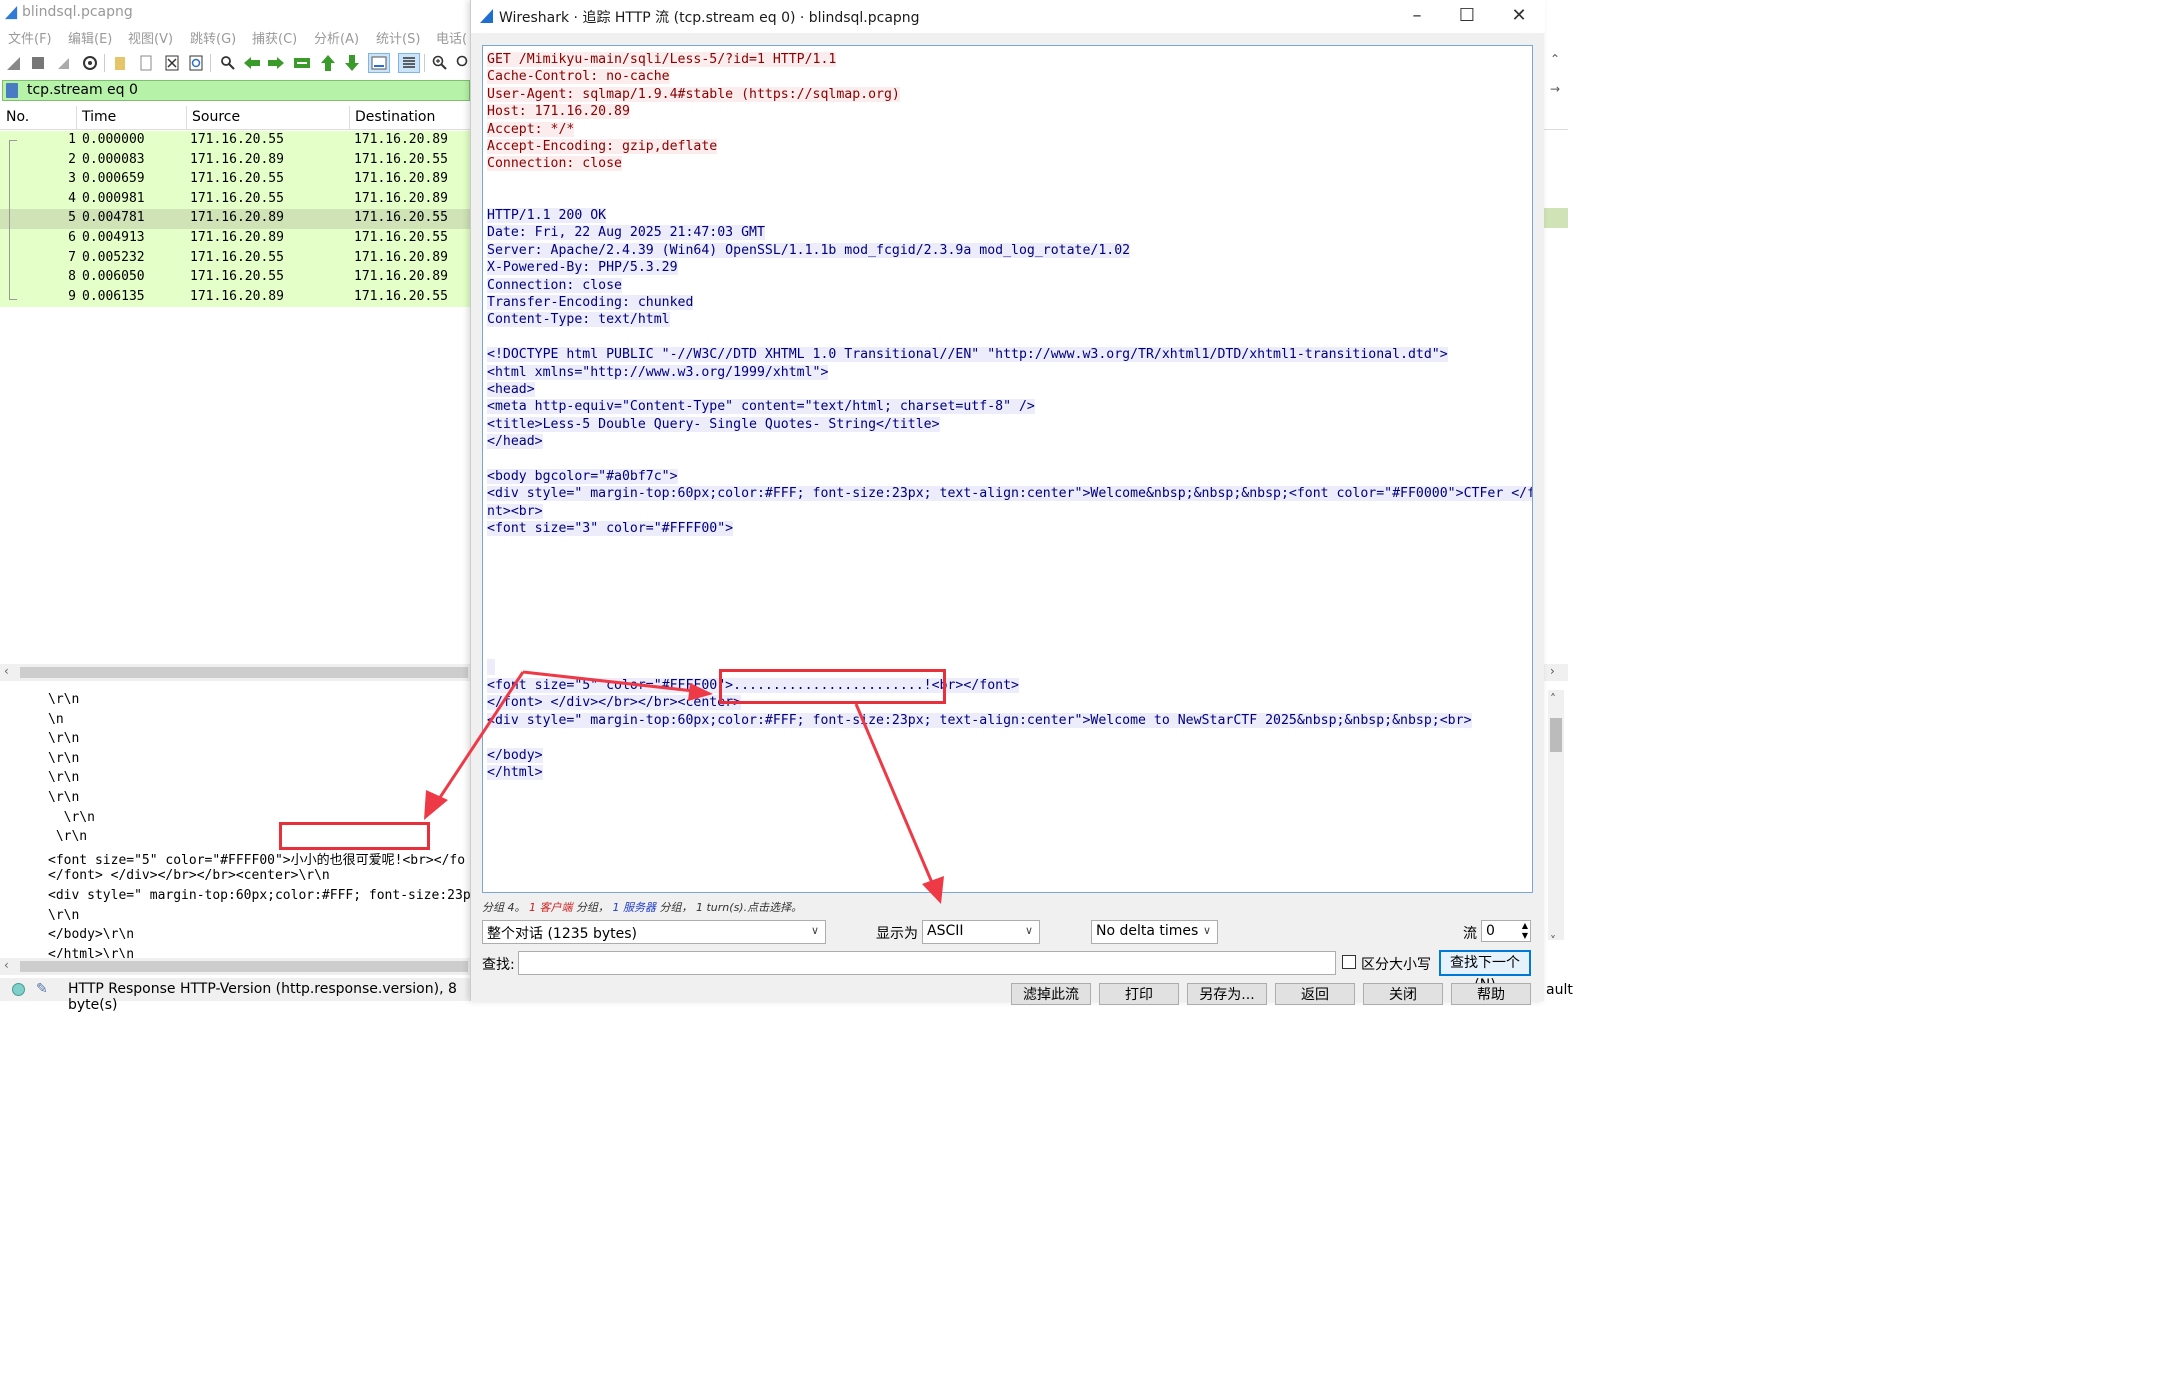 This screenshot has width=2160, height=1379. I want to click on column-source: Source, so click(216, 117).